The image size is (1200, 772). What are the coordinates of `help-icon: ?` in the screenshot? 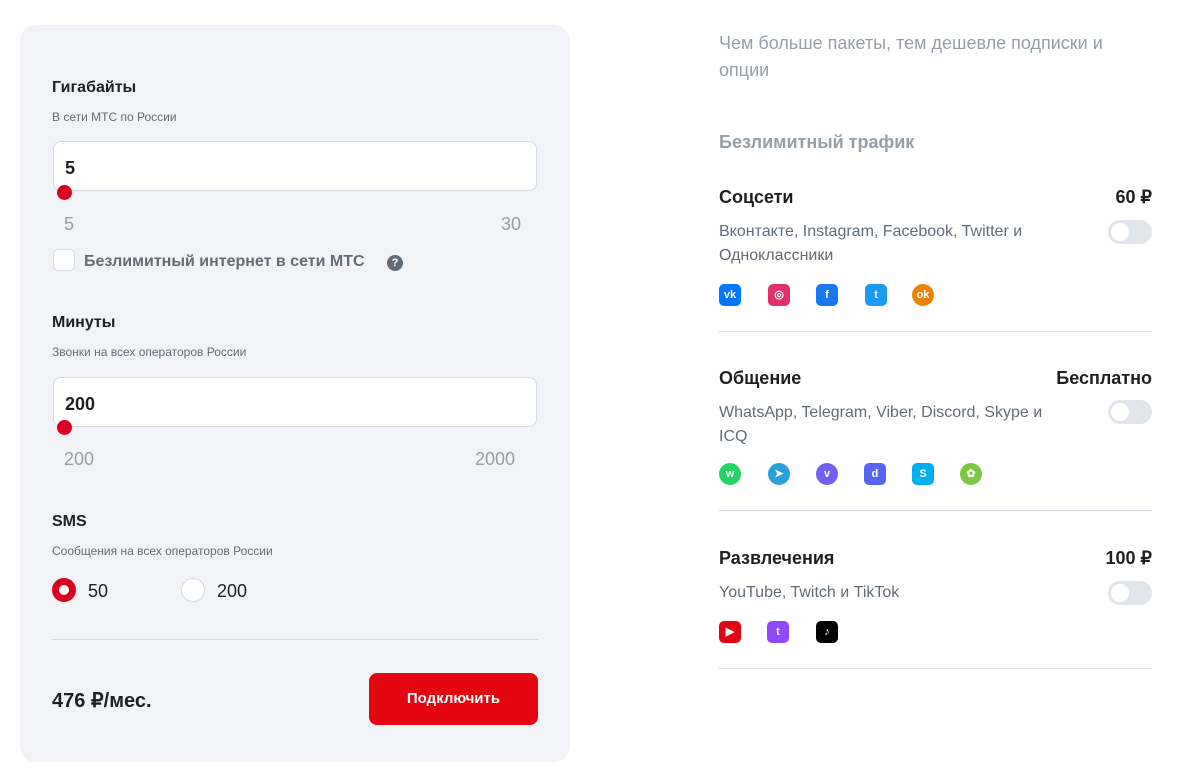 It's located at (395, 263).